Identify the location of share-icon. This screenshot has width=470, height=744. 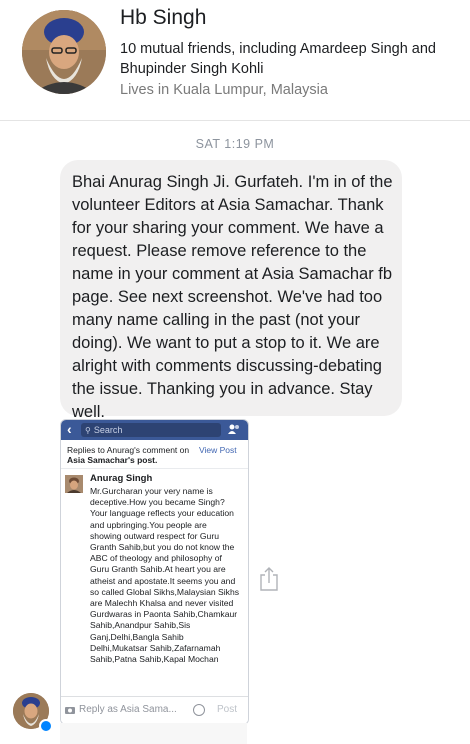
(269, 579).